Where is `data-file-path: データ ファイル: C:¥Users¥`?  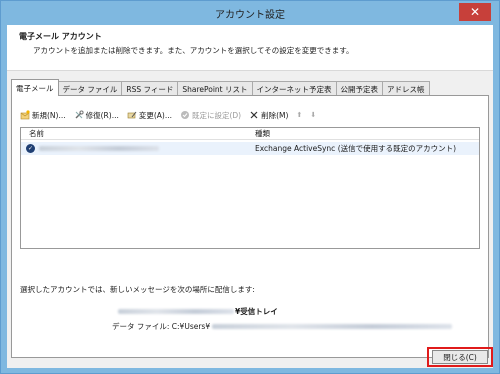 data-file-path: データ ファイル: C:¥Users¥ is located at coordinates (282, 326).